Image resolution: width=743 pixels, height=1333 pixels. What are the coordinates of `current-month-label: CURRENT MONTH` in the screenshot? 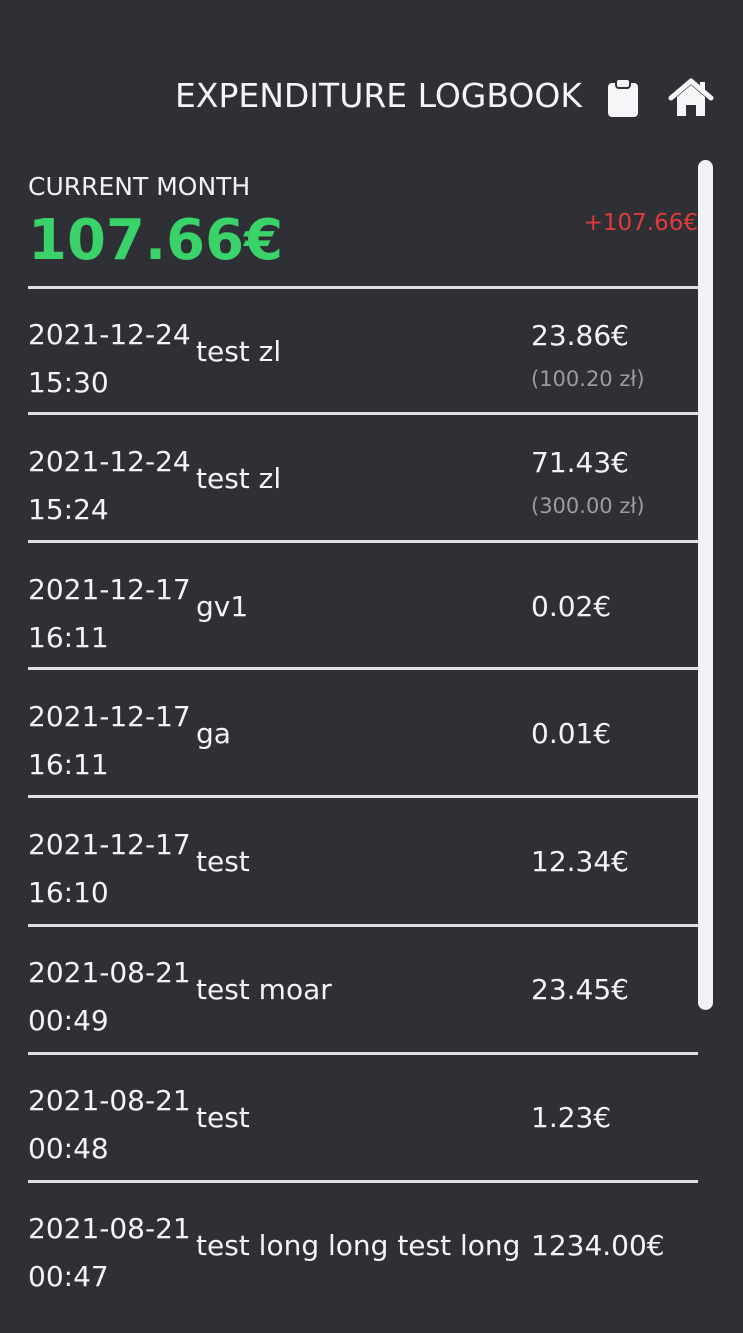 It's located at (139, 186).